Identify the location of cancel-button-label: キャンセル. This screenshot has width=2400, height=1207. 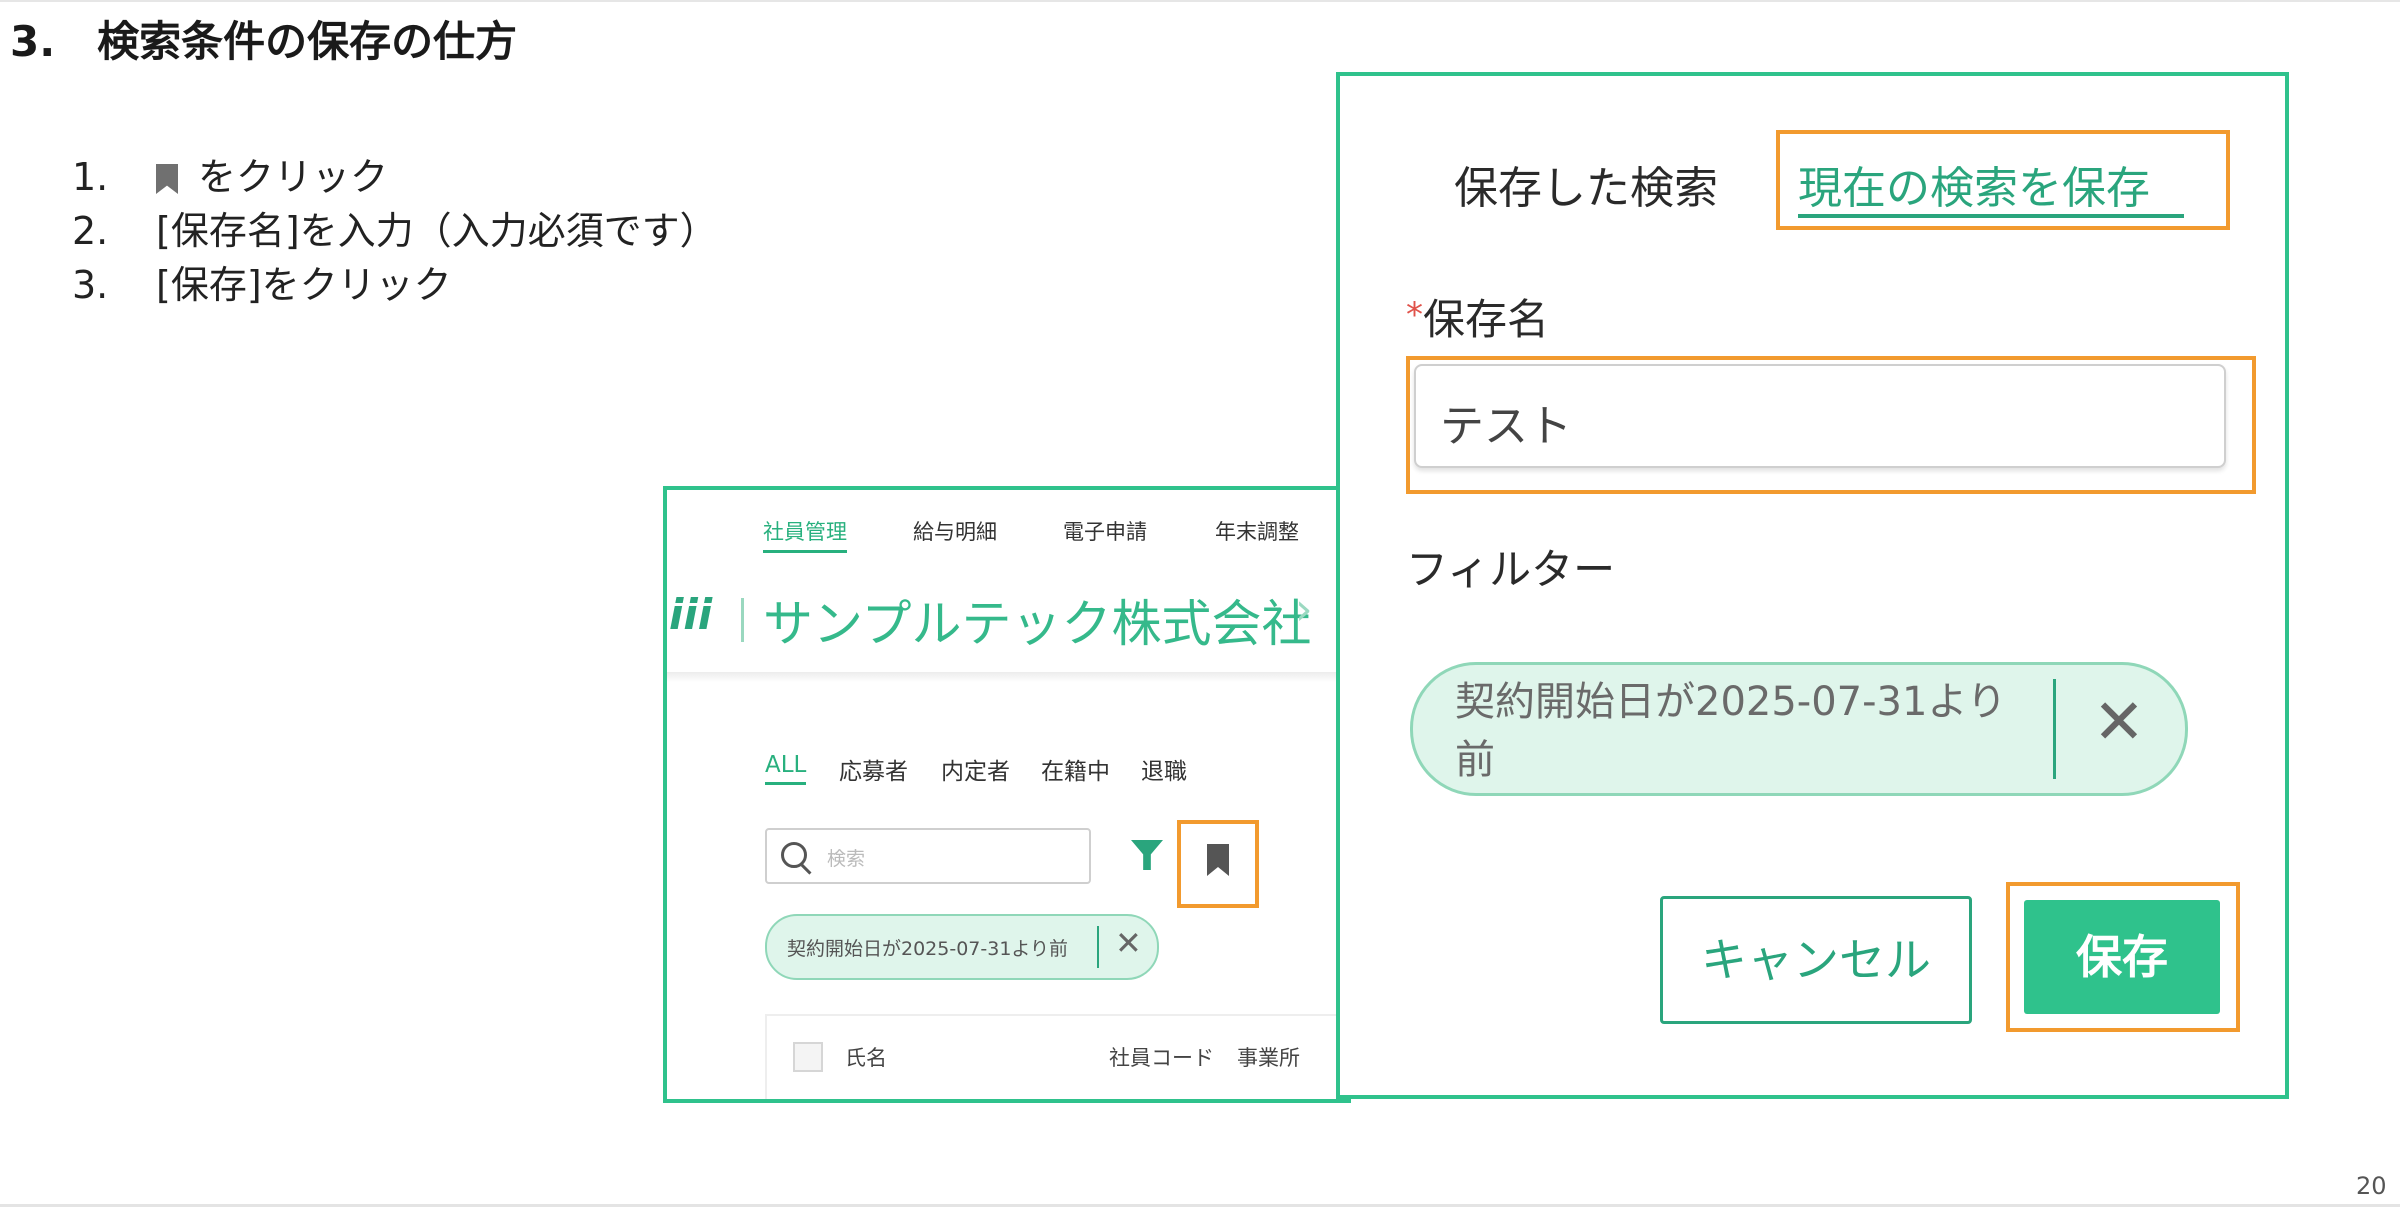
(1816, 960).